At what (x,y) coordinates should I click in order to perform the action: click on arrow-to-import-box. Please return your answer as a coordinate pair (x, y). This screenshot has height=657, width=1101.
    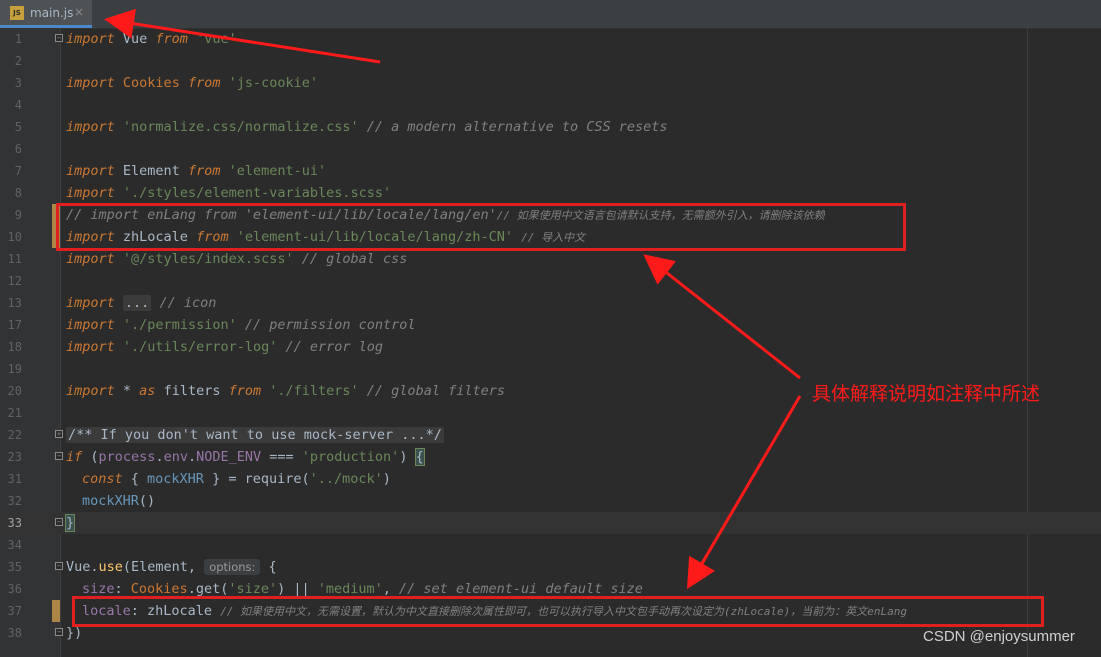
    Looking at the image, I should click on (722, 317).